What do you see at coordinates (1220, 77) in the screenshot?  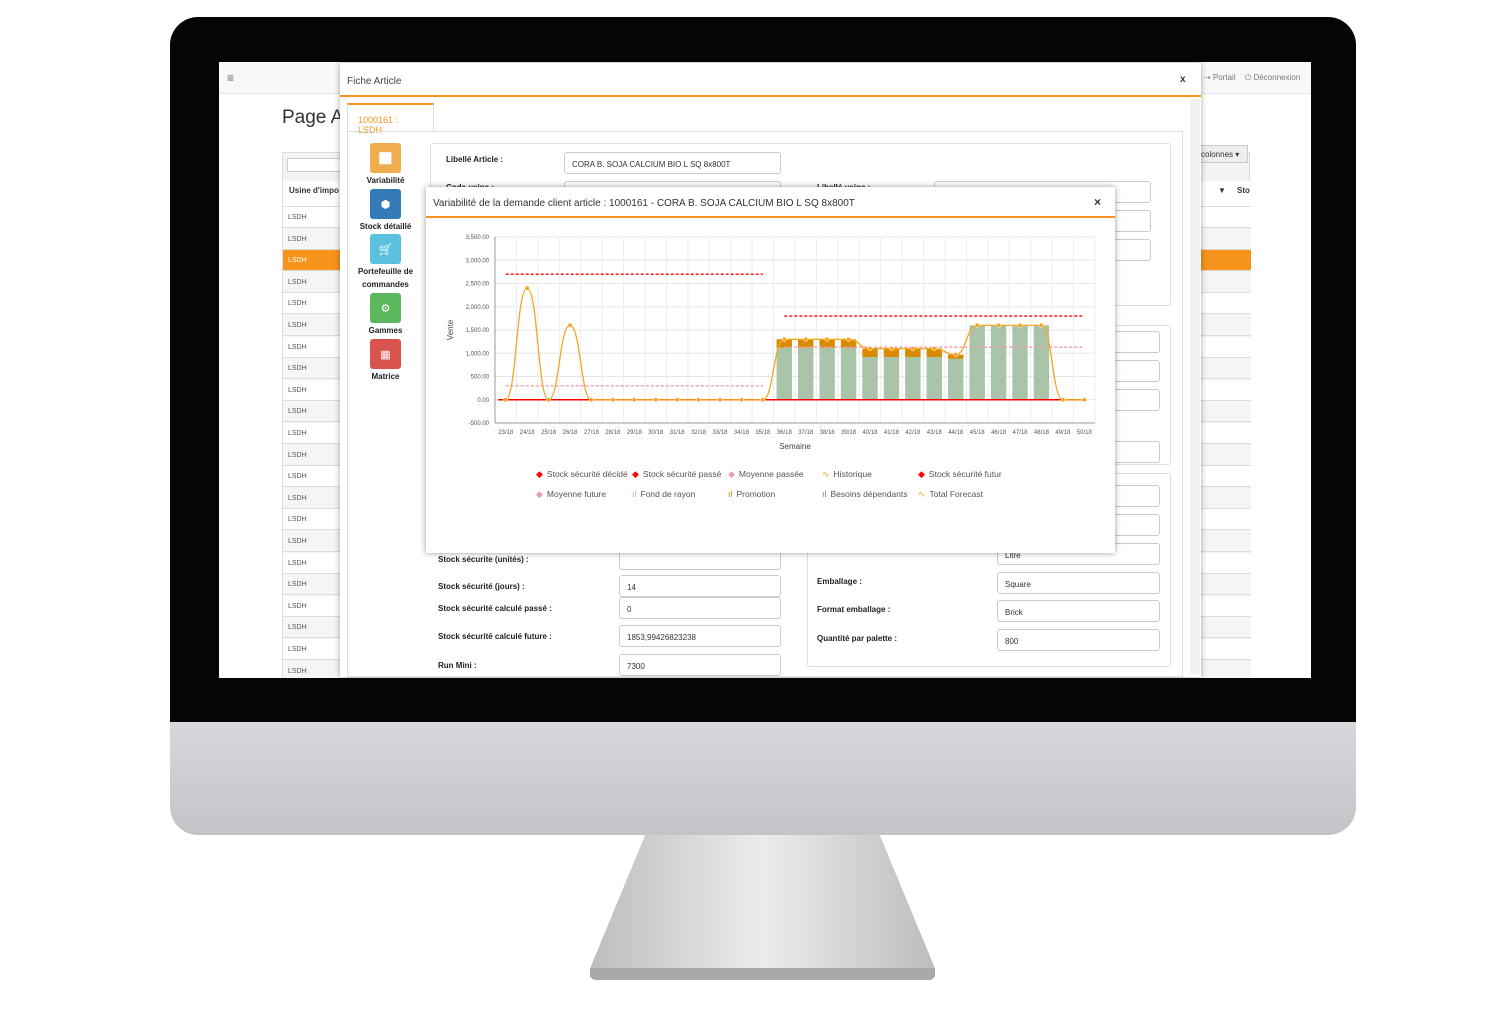 I see `portal-link: ⇢ Portail` at bounding box center [1220, 77].